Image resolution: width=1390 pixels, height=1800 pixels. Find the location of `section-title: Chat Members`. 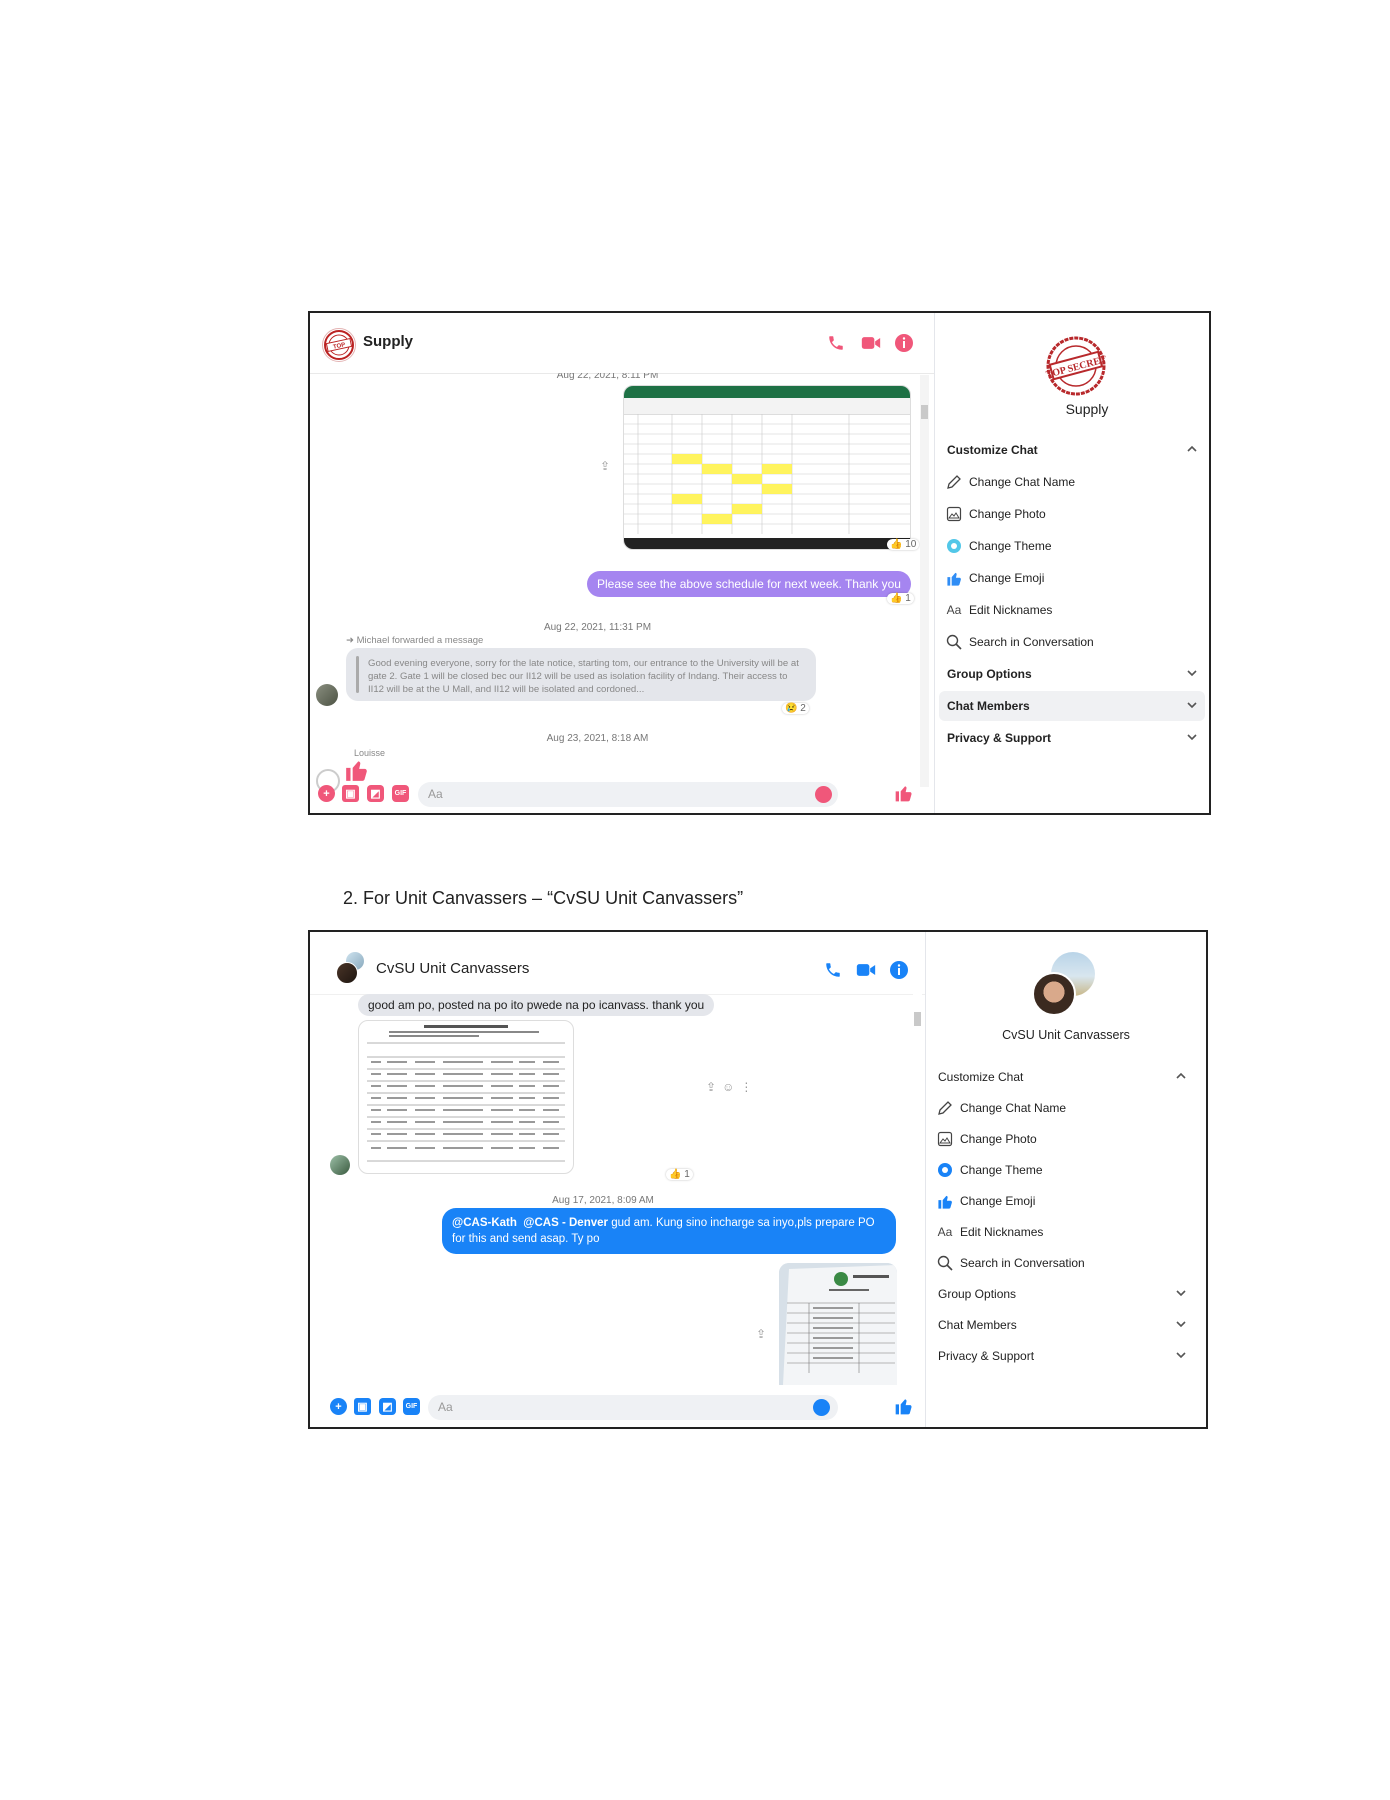

section-title: Chat Members is located at coordinates (977, 1325).